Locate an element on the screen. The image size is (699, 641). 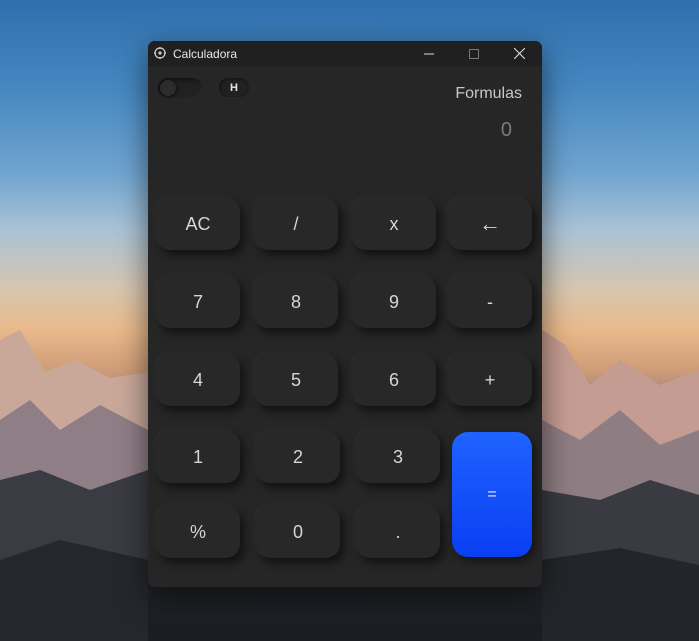
formulas-label: Formulas is located at coordinates (488, 94).